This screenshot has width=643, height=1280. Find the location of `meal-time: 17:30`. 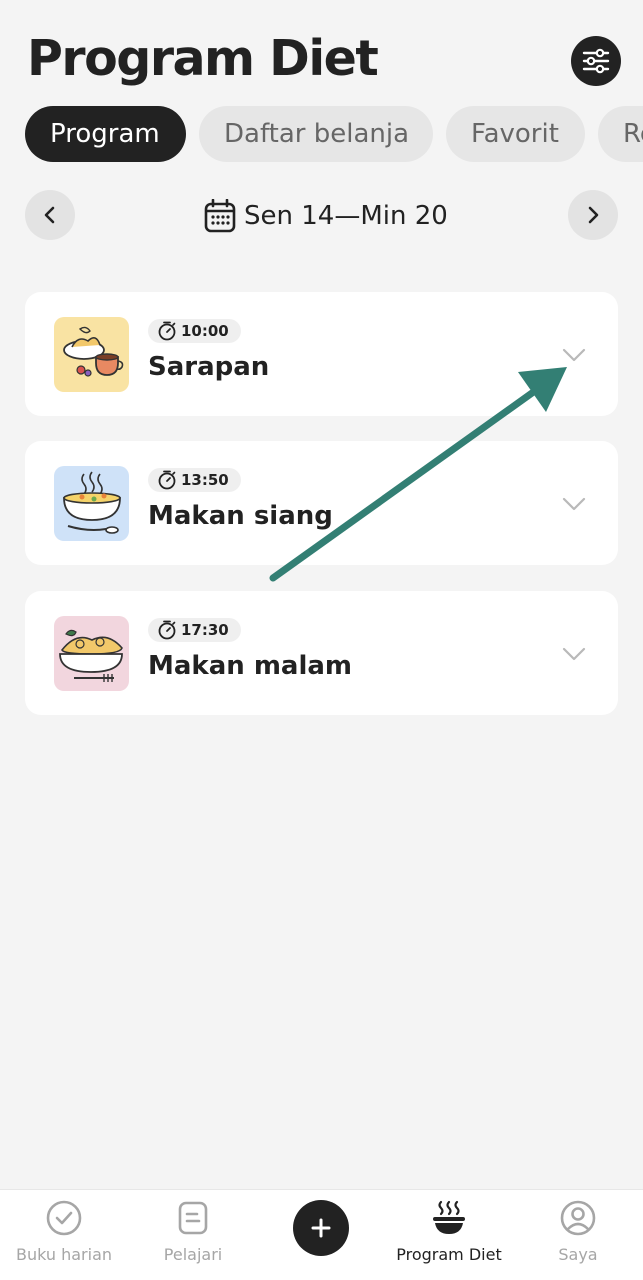

meal-time: 17:30 is located at coordinates (205, 630).